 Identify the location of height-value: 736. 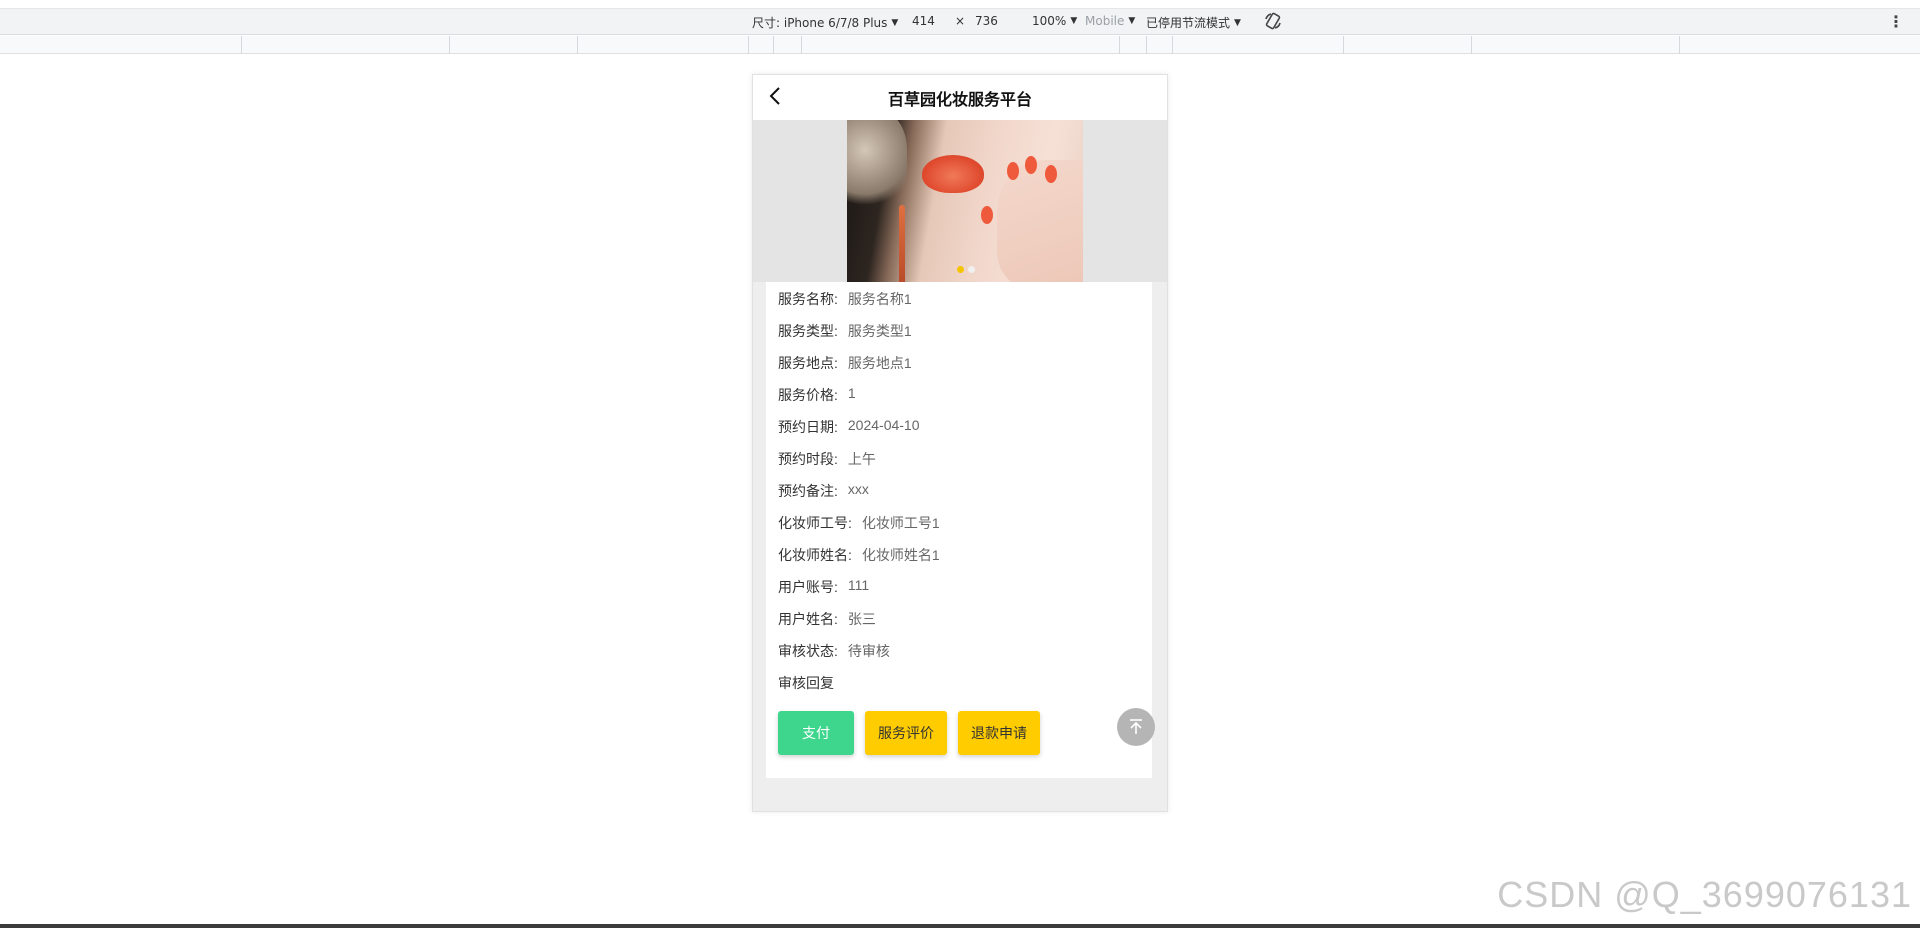
(986, 21).